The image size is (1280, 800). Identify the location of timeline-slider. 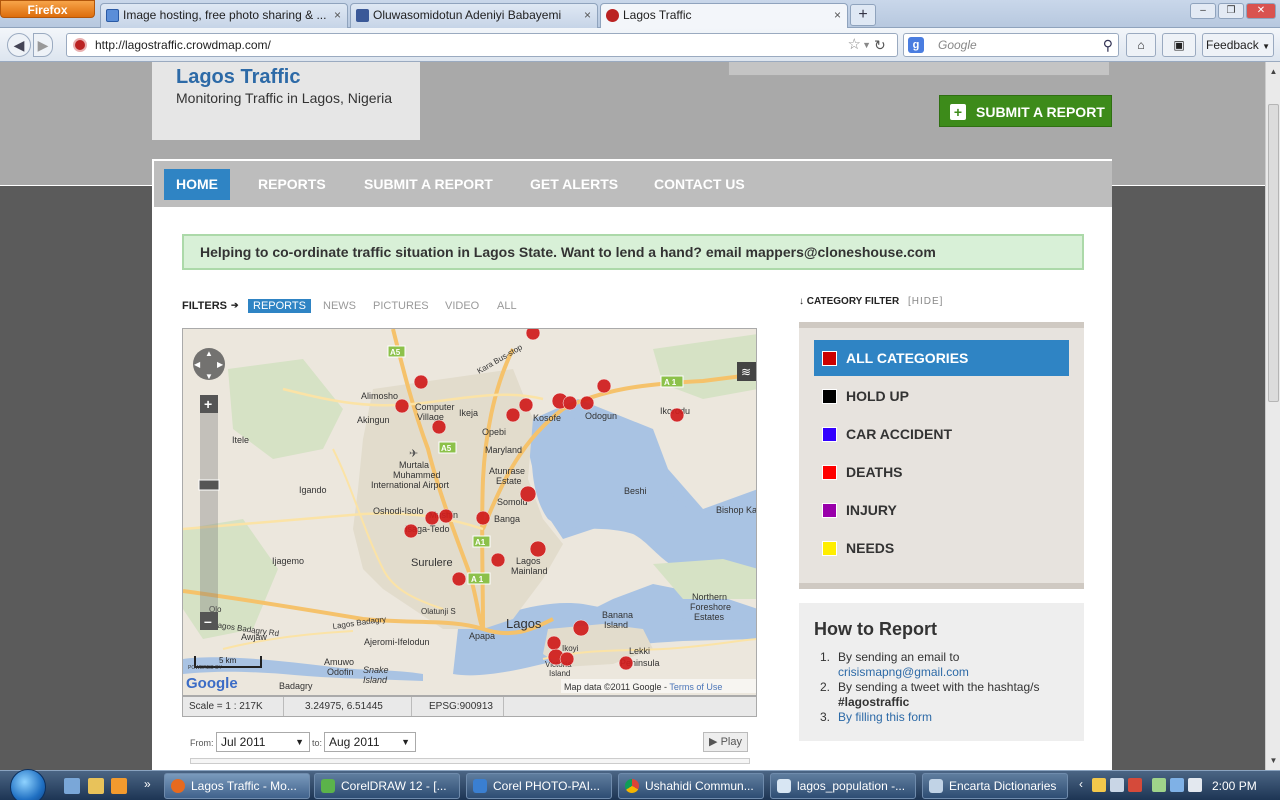
(470, 761).